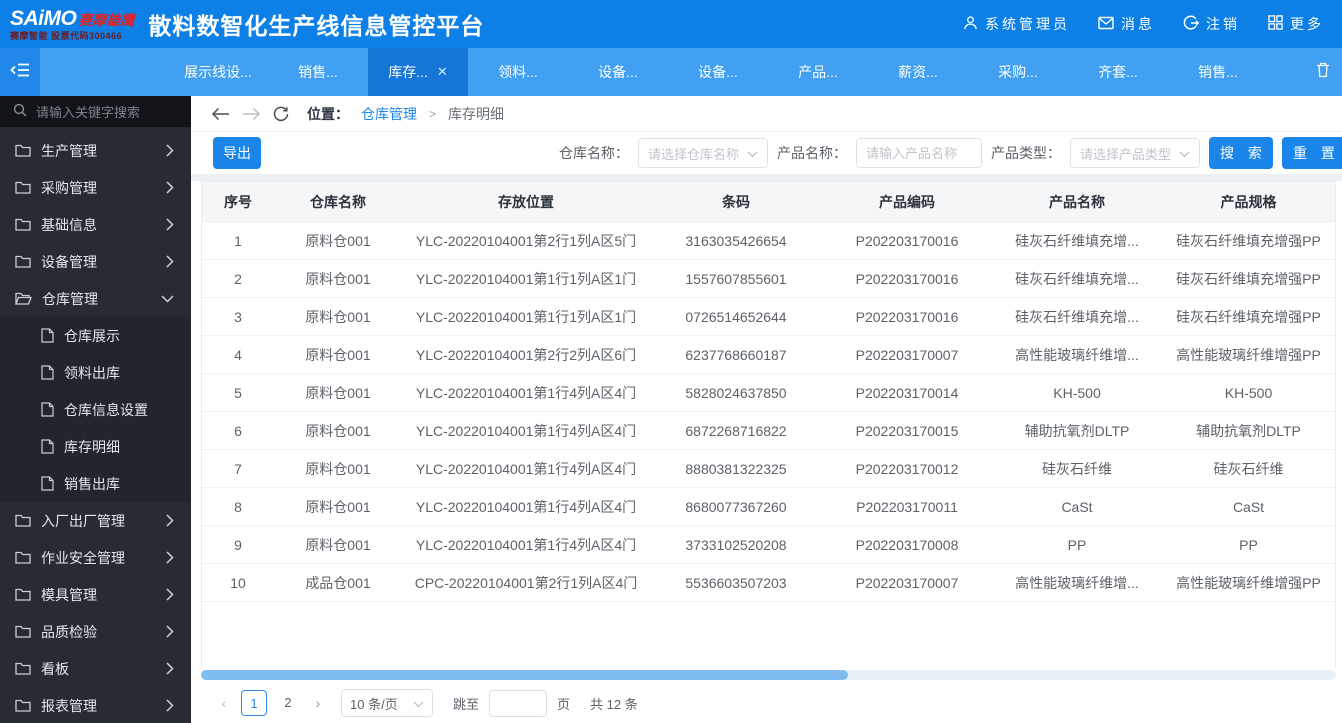 This screenshot has height=723, width=1342. What do you see at coordinates (919, 153) in the screenshot?
I see `product-name-input` at bounding box center [919, 153].